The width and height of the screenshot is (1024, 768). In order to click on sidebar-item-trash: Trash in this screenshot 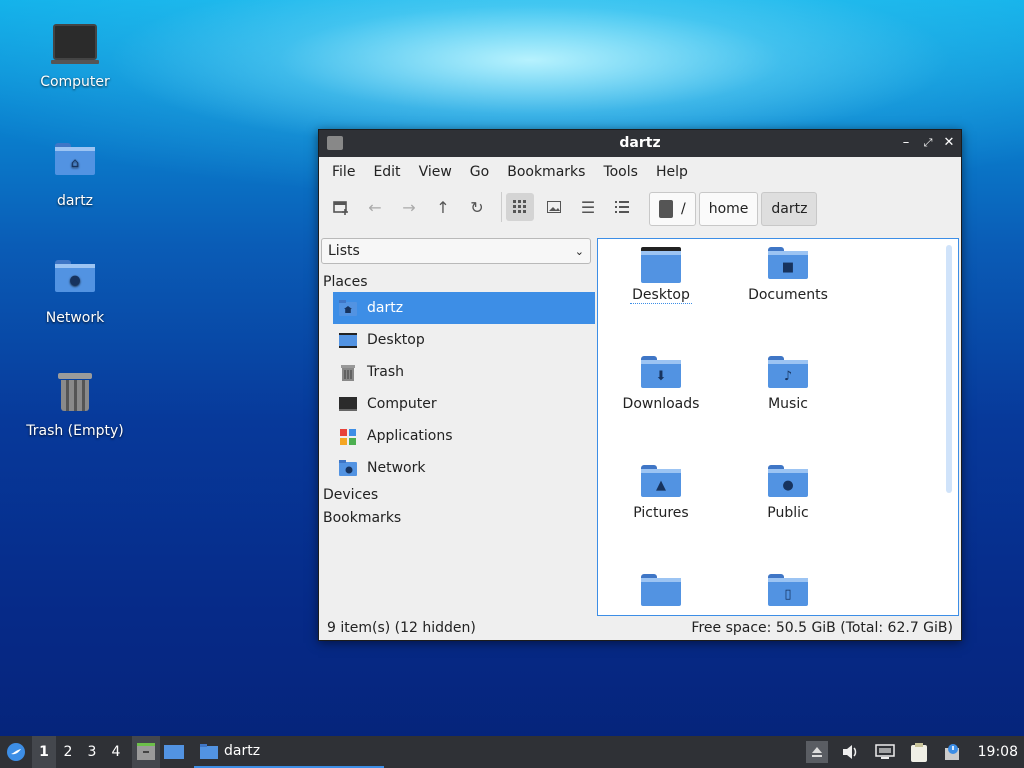, I will do `click(464, 372)`.